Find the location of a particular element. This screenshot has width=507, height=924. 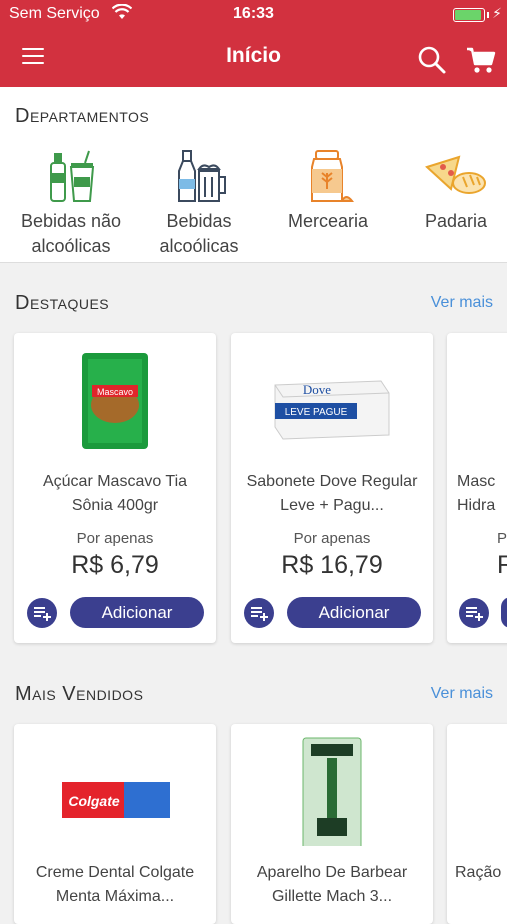

department-label: Padaria is located at coordinates (456, 221).